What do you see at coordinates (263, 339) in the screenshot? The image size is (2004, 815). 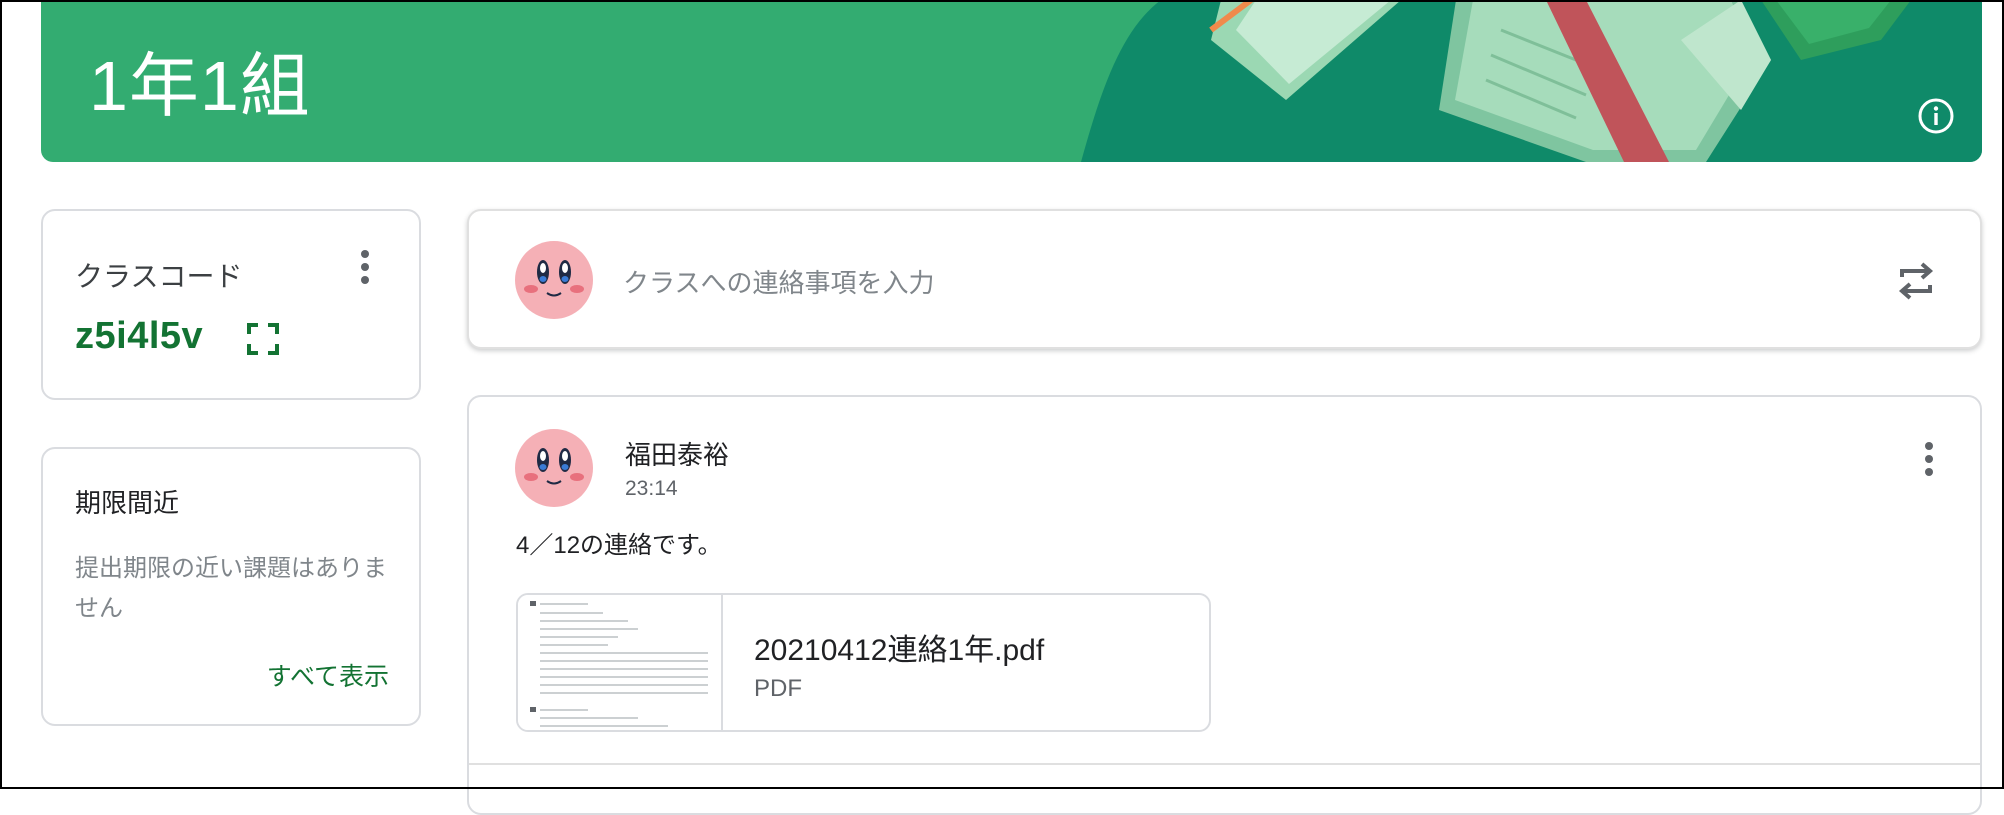 I see `fullscreen-icon` at bounding box center [263, 339].